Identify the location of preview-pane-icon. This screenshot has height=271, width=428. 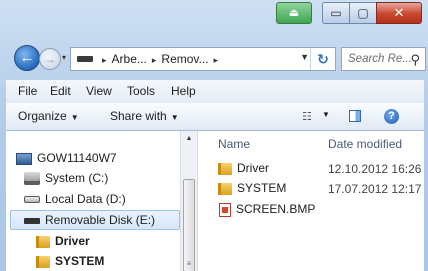
(355, 116).